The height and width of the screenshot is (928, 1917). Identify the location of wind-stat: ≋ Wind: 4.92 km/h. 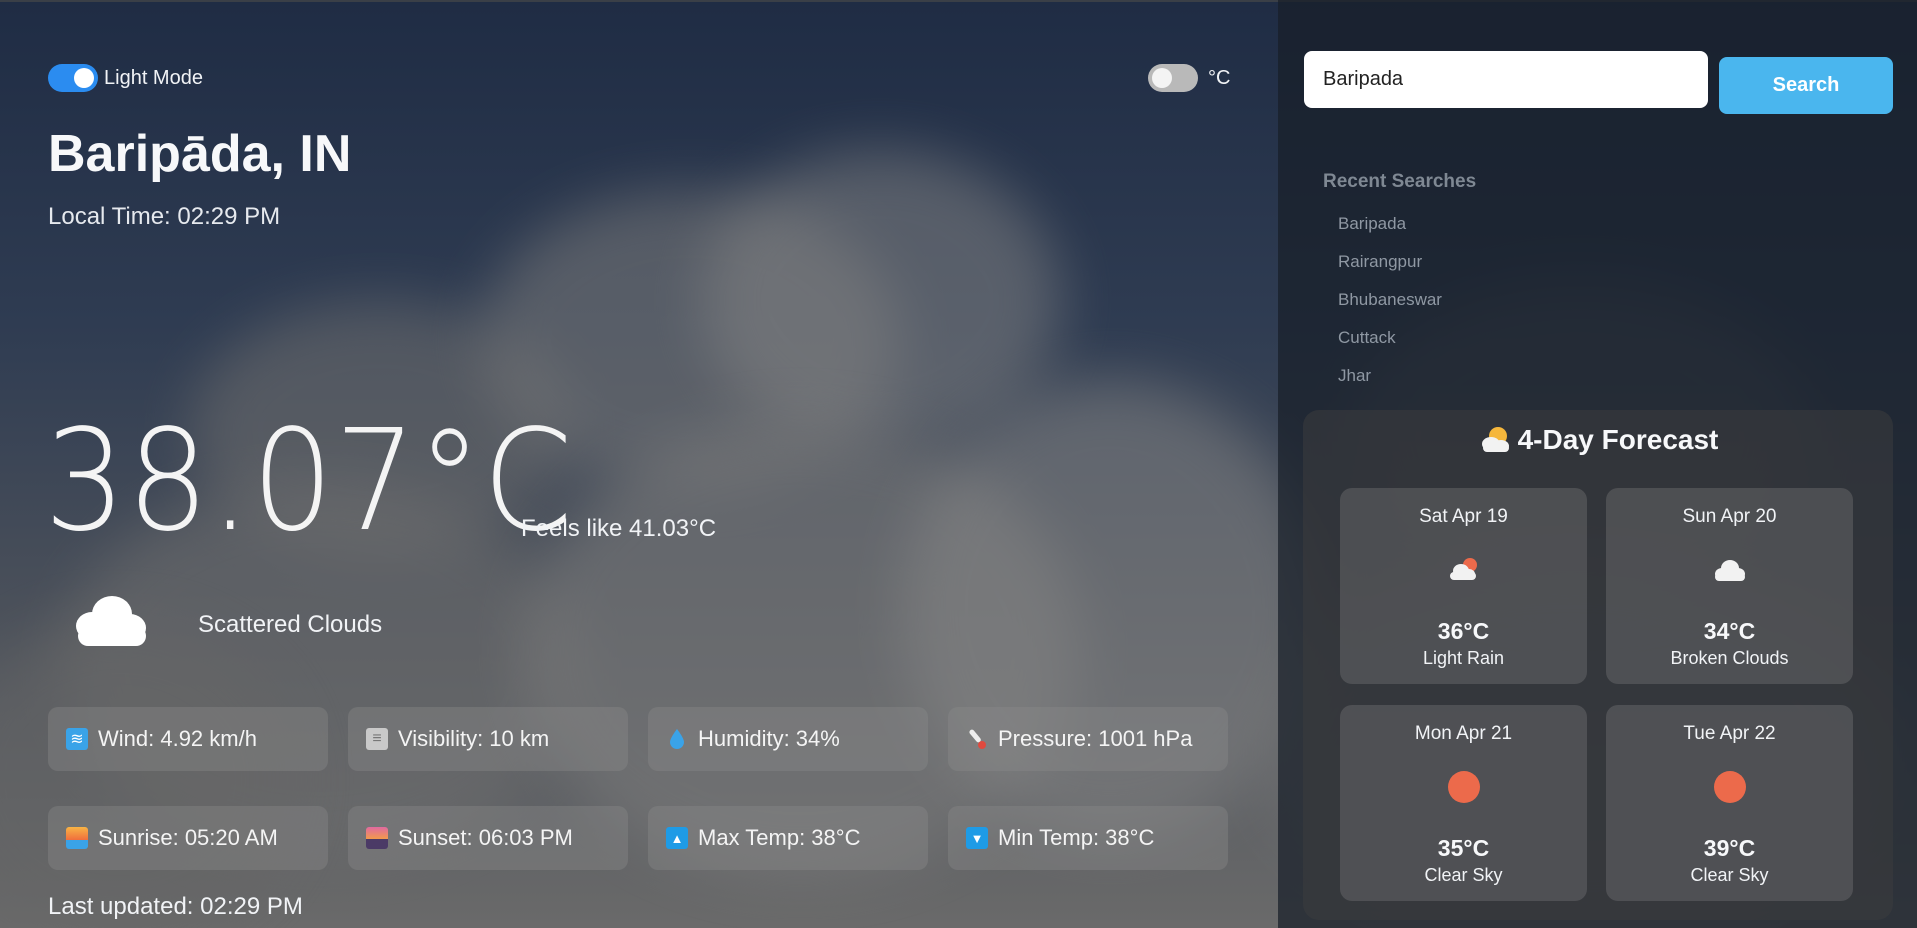
(188, 739).